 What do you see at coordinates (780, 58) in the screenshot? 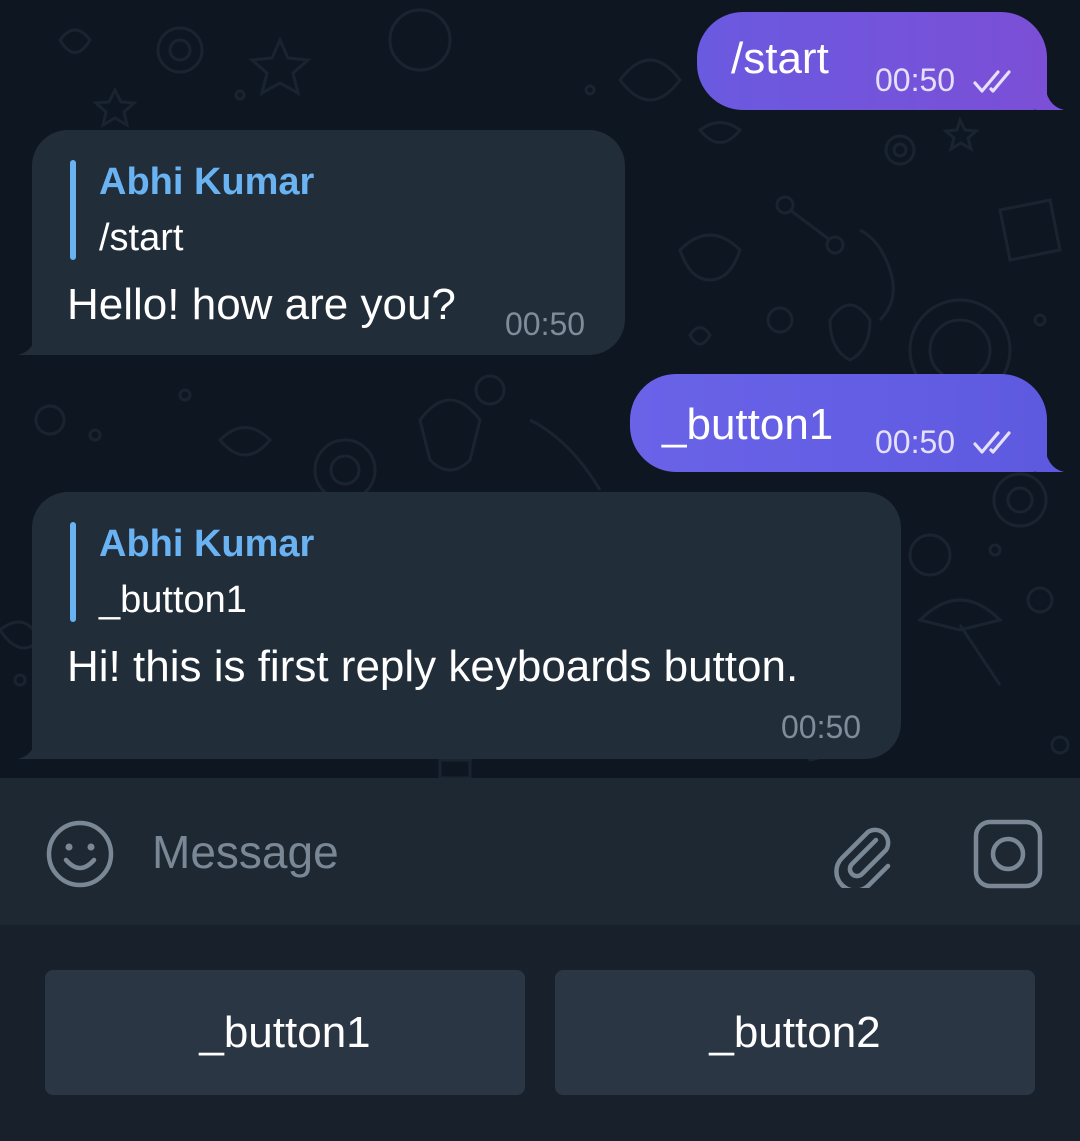
I see `message-text: /start` at bounding box center [780, 58].